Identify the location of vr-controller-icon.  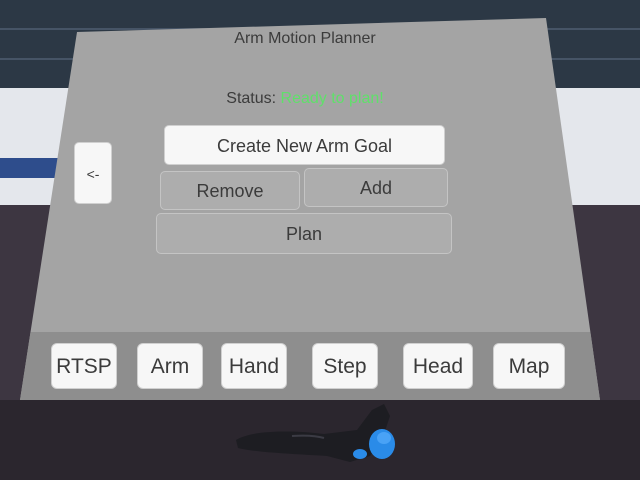
(315, 433).